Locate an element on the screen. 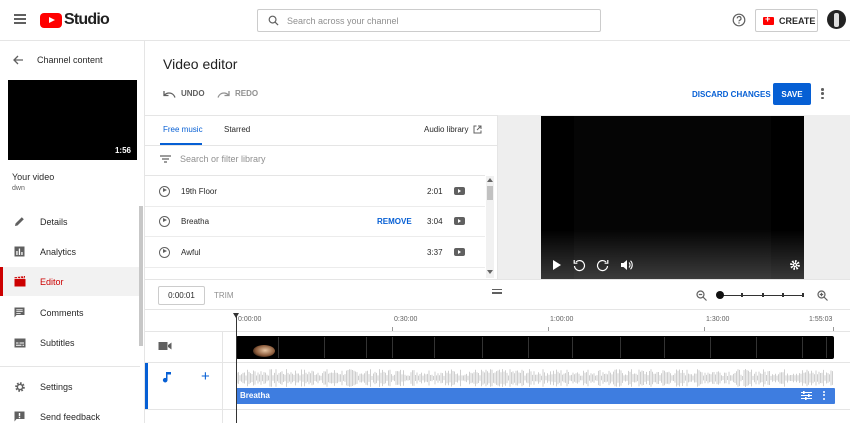 Image resolution: width=850 pixels, height=423 pixels. track-duration: 3:04 is located at coordinates (435, 221).